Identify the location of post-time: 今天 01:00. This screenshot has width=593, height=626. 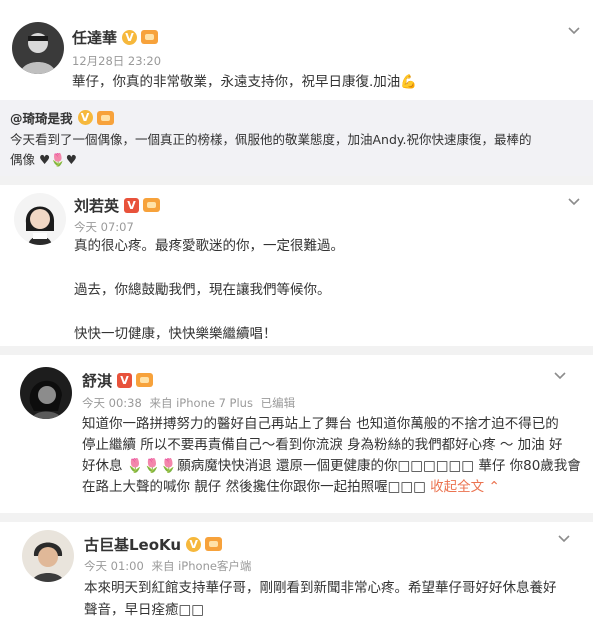
(114, 566).